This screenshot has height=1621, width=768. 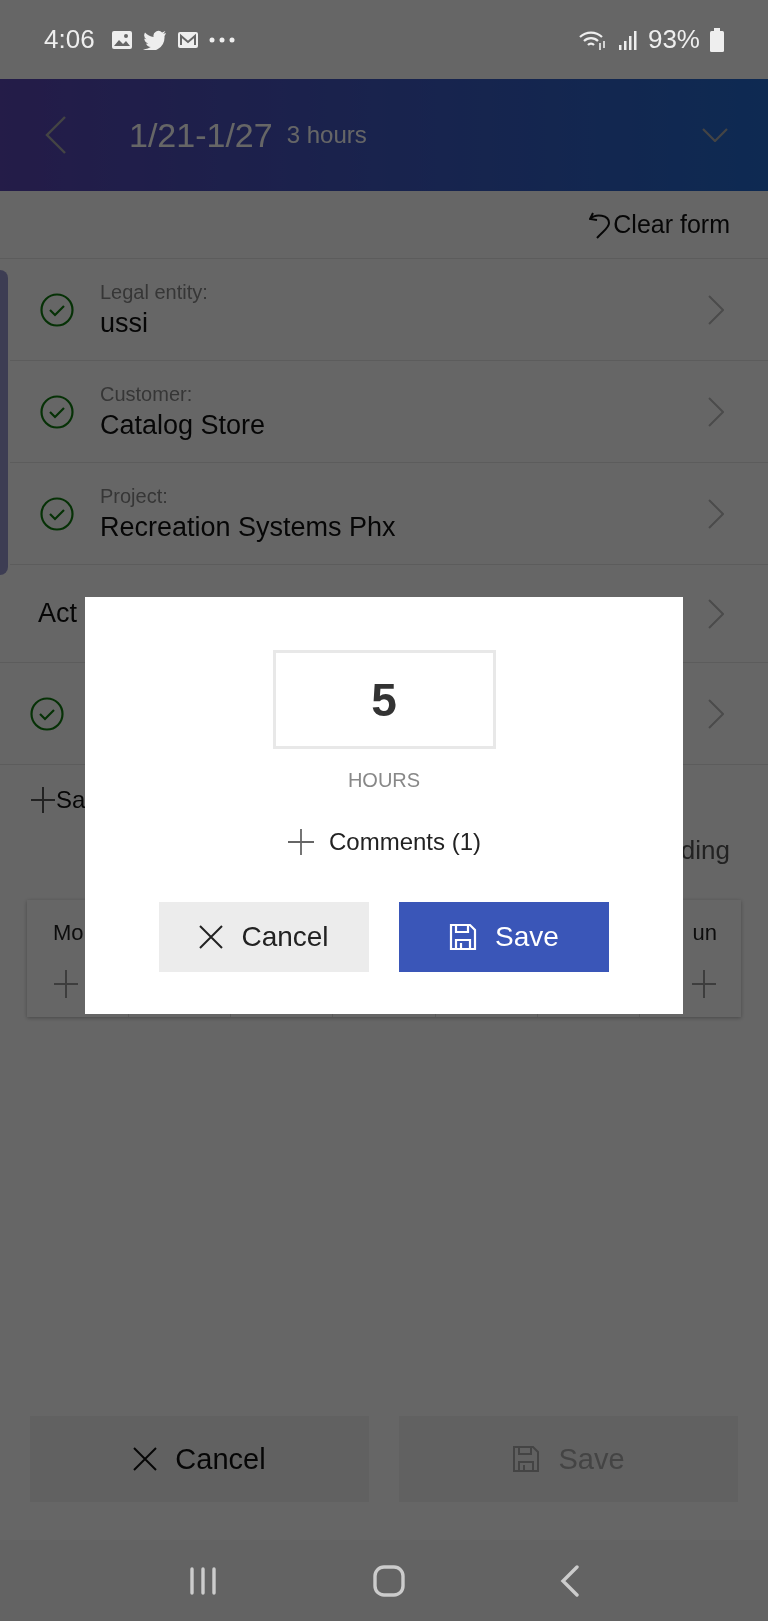 I want to click on battery-percent: 93%, so click(x=673, y=39).